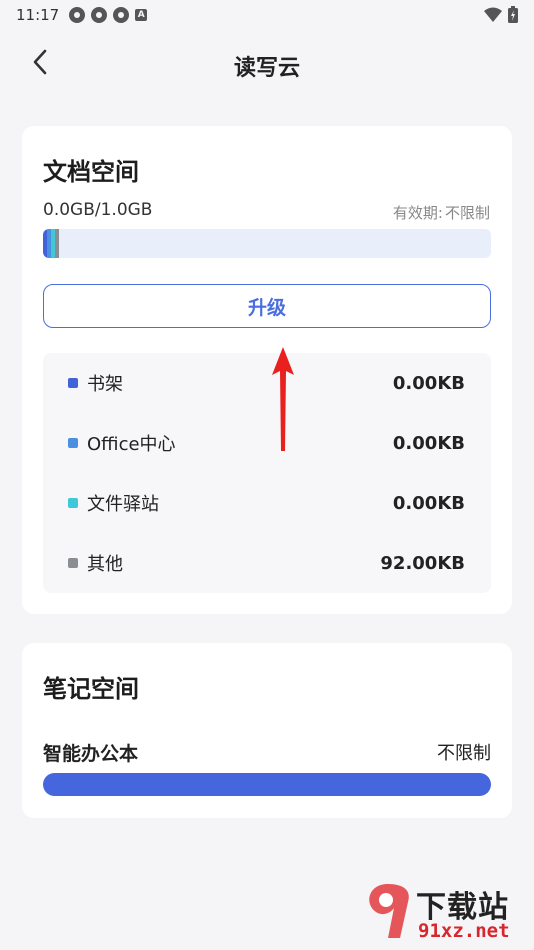 The image size is (534, 950). Describe the element at coordinates (91, 754) in the screenshot. I see `note-item-label: 智能办公本` at that location.